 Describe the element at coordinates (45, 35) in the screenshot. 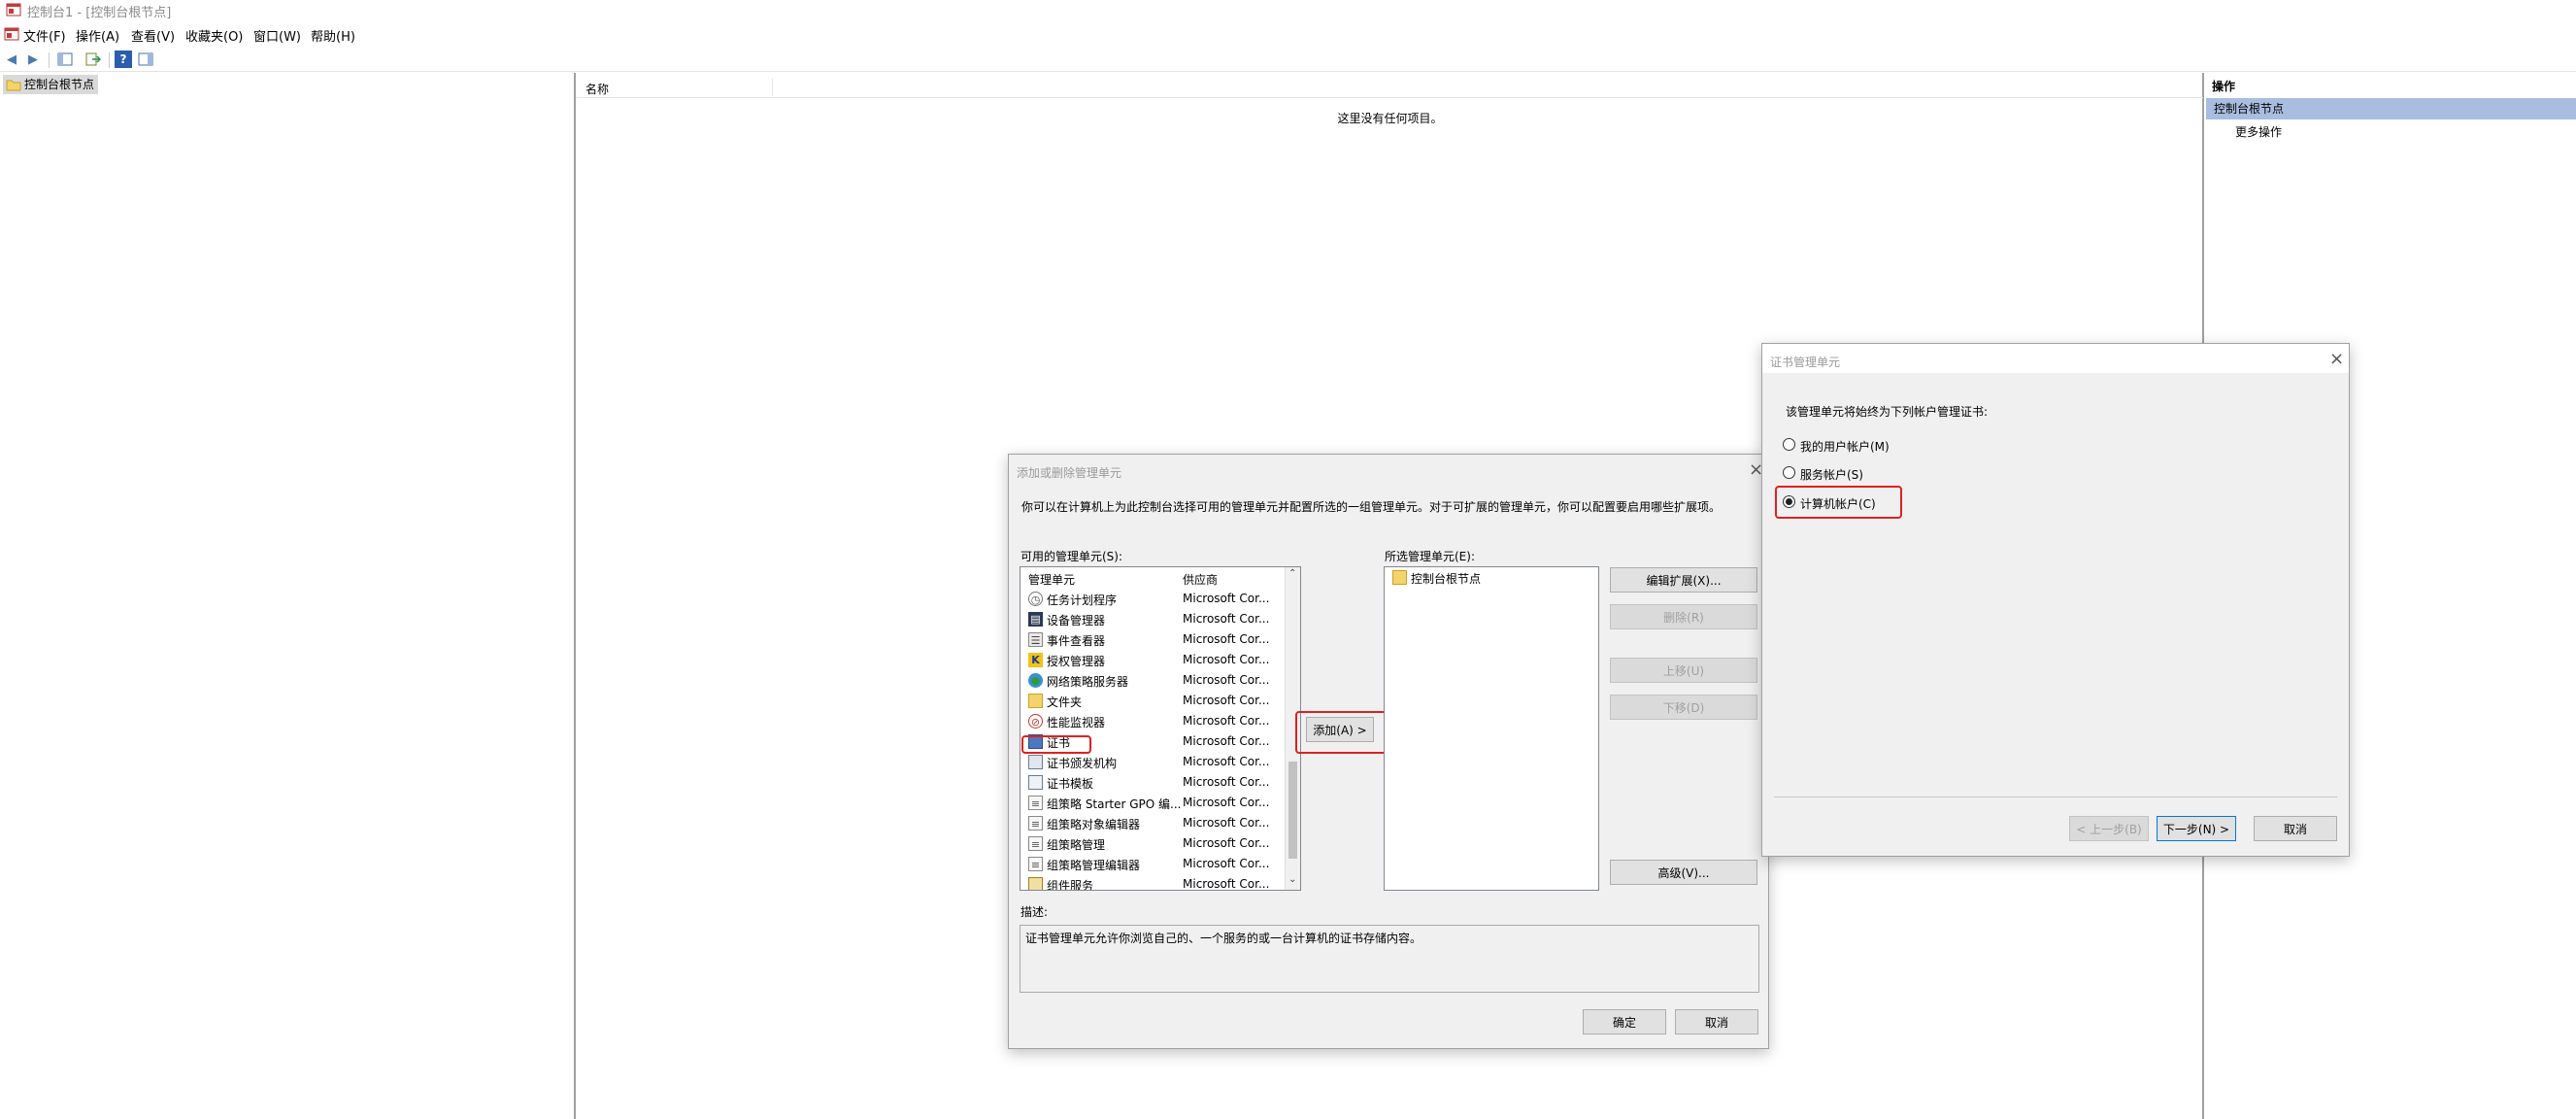

I see `menu-file: 文件(F)` at that location.